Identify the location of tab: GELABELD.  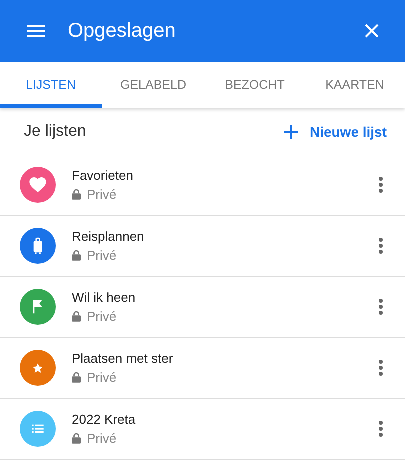
(153, 85).